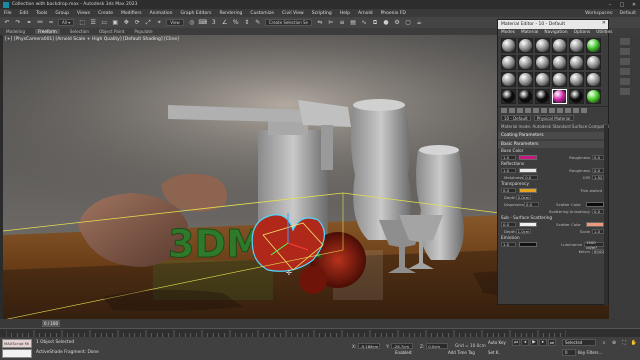 This screenshot has width=640, height=360. Describe the element at coordinates (214, 23) in the screenshot. I see `snap-icon: 3` at that location.